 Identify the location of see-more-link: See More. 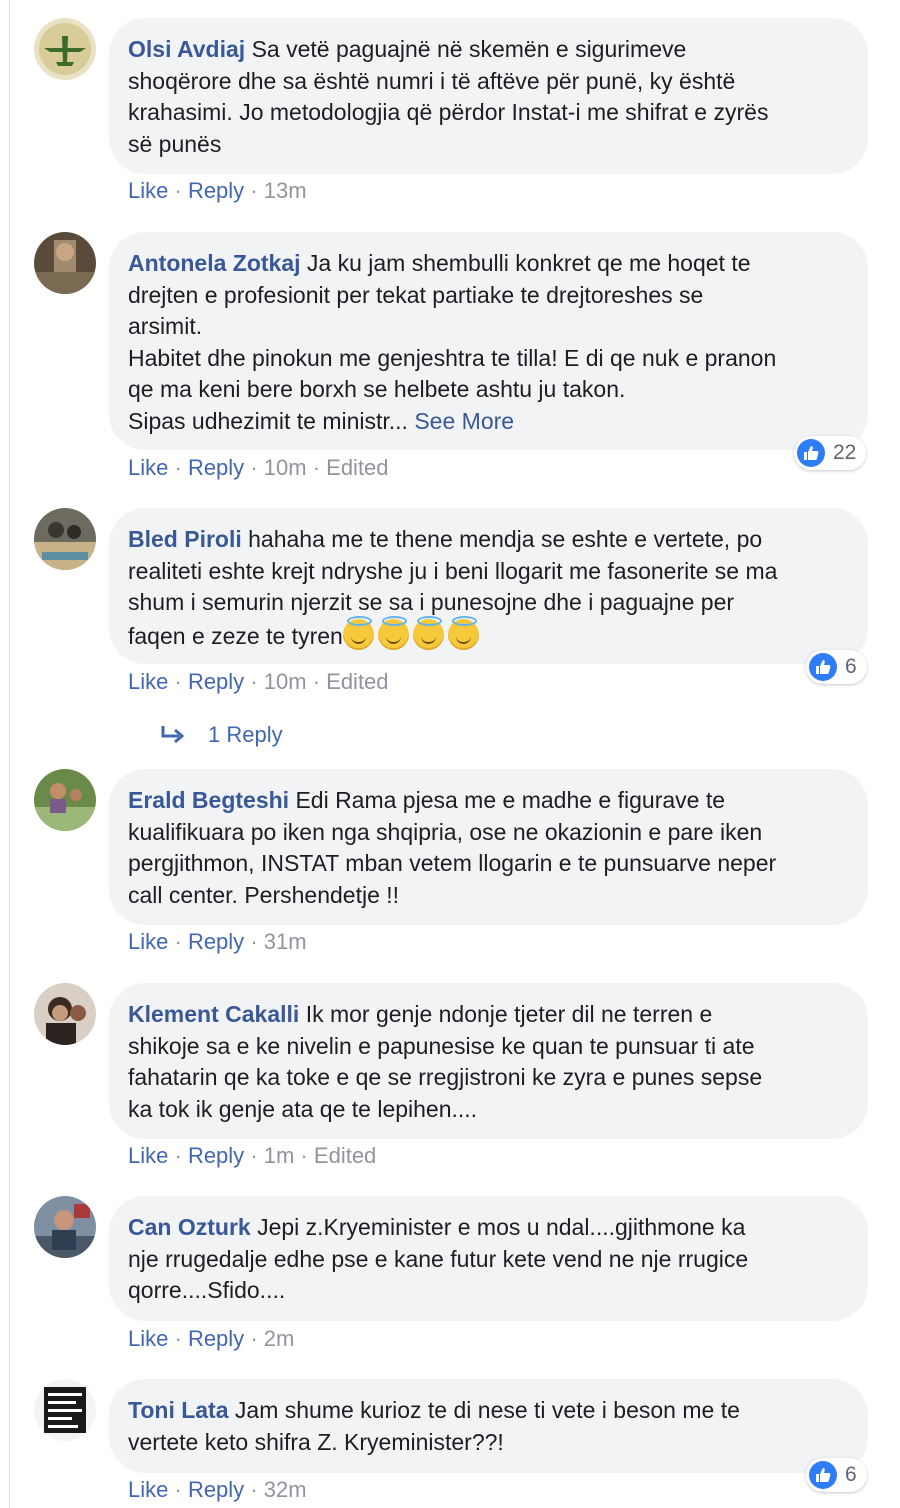
(464, 421).